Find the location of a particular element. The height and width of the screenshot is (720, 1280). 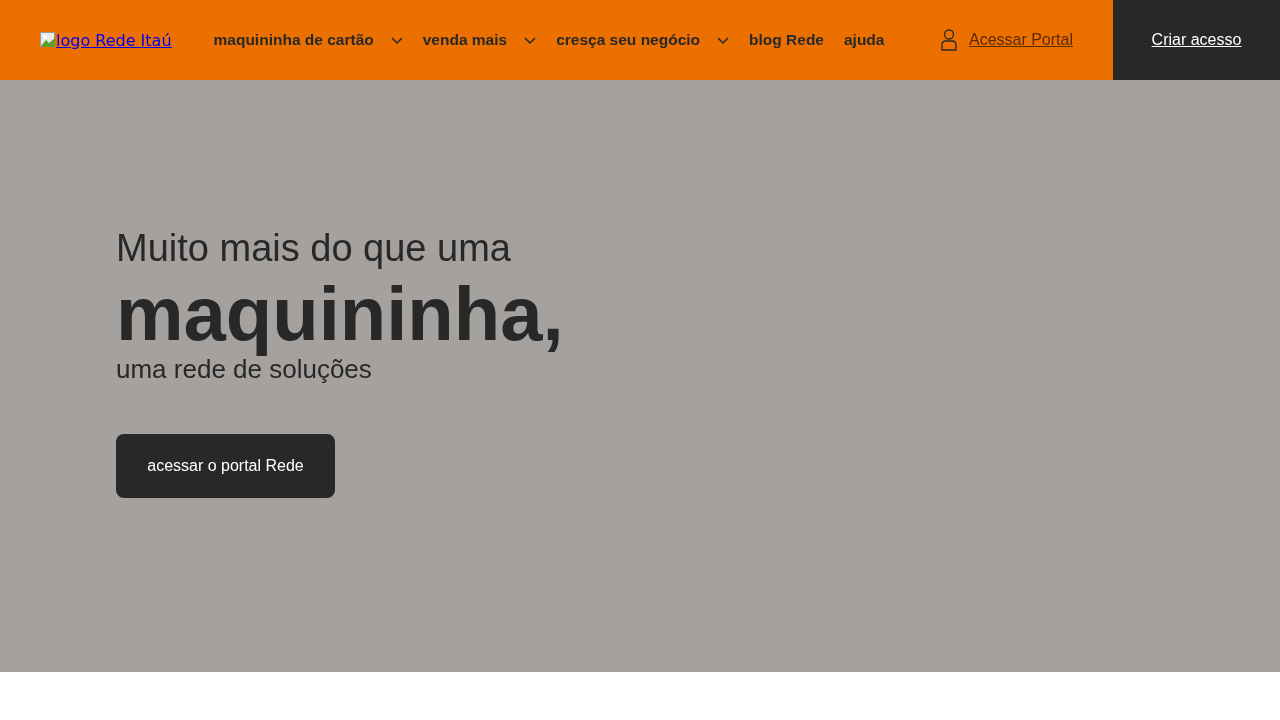

logo-link: logo Rede Itaú is located at coordinates (106, 40).